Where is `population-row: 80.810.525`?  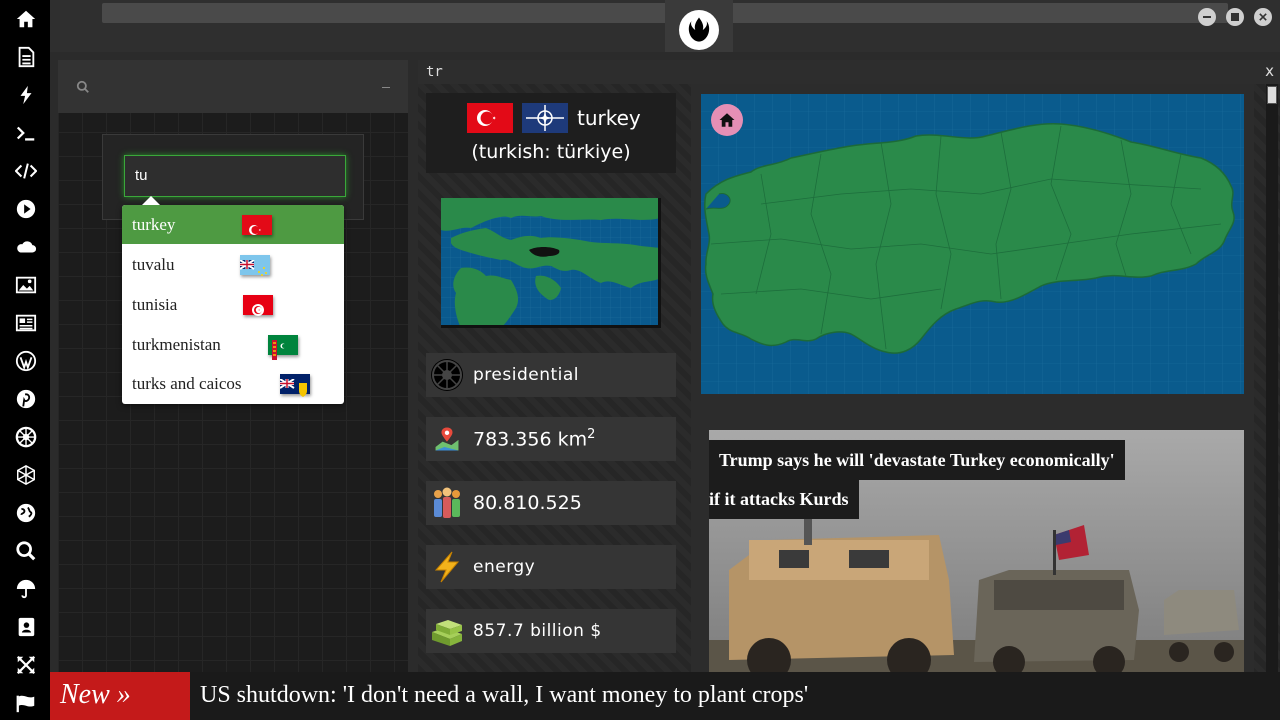 population-row: 80.810.525 is located at coordinates (551, 503).